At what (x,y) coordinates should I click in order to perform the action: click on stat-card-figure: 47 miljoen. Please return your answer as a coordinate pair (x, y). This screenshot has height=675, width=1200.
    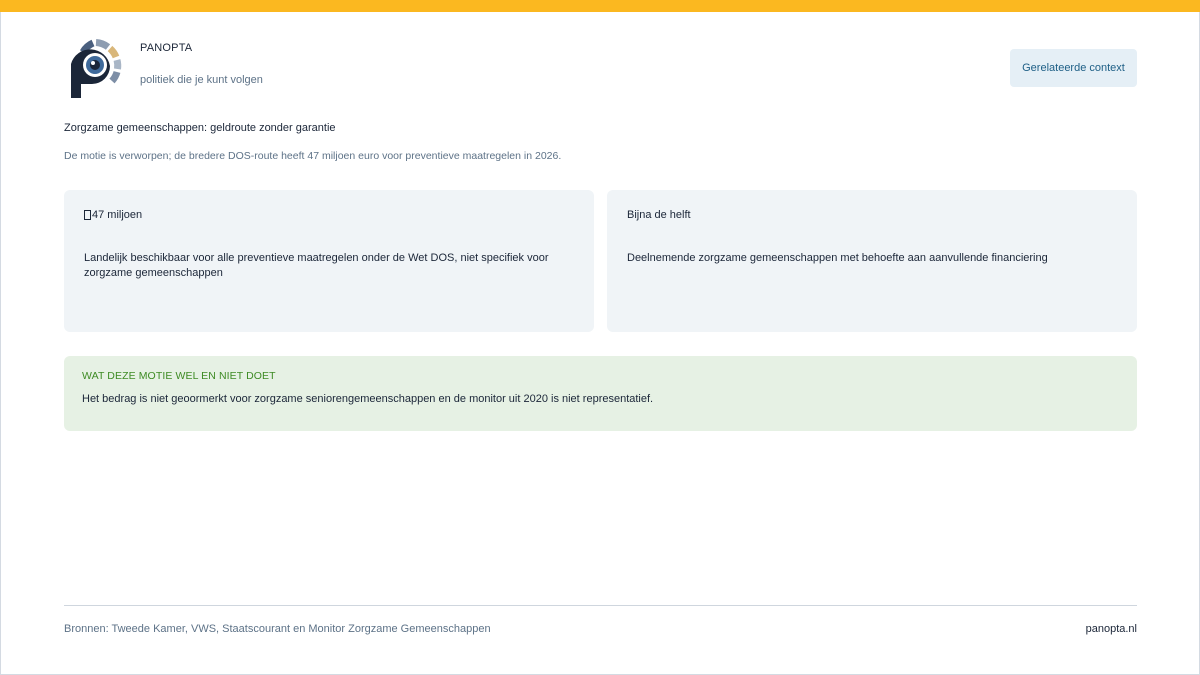
    Looking at the image, I should click on (329, 215).